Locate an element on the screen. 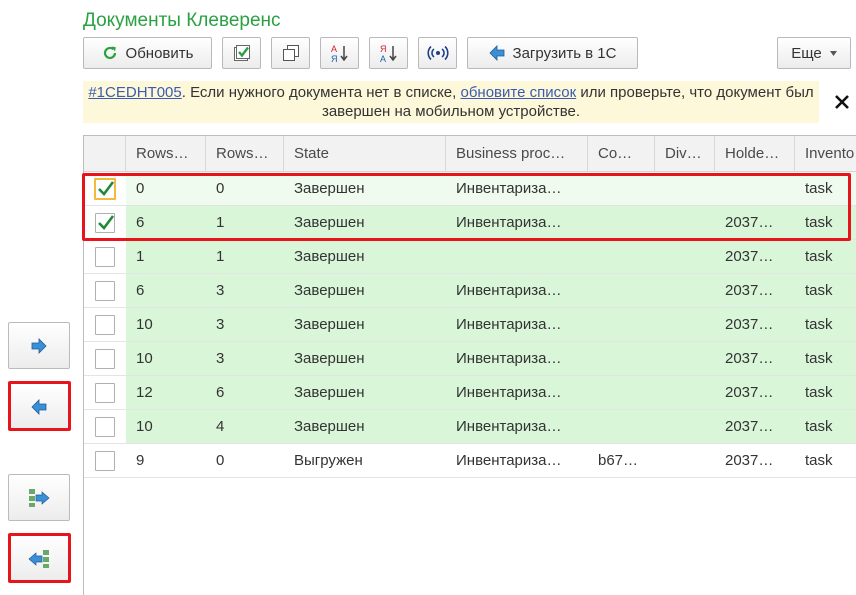  svg-text: Я is located at coordinates (383, 49).